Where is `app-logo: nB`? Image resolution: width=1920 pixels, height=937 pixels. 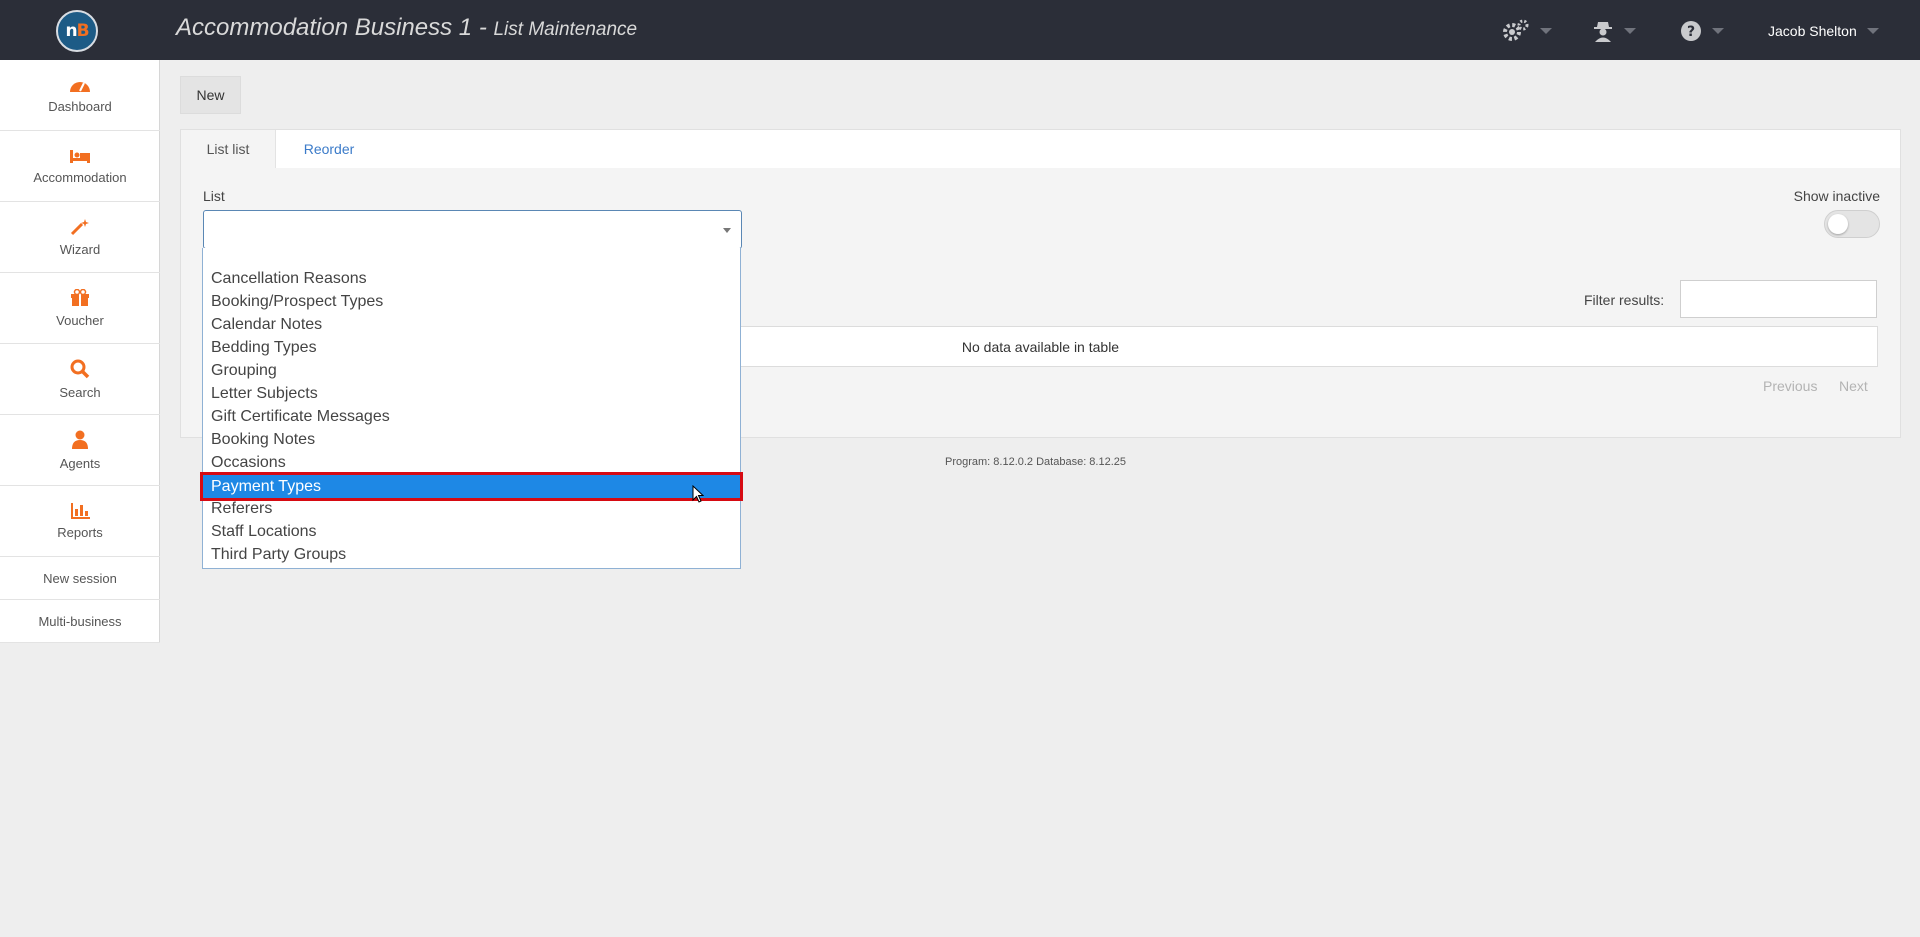
app-logo: nB is located at coordinates (77, 31).